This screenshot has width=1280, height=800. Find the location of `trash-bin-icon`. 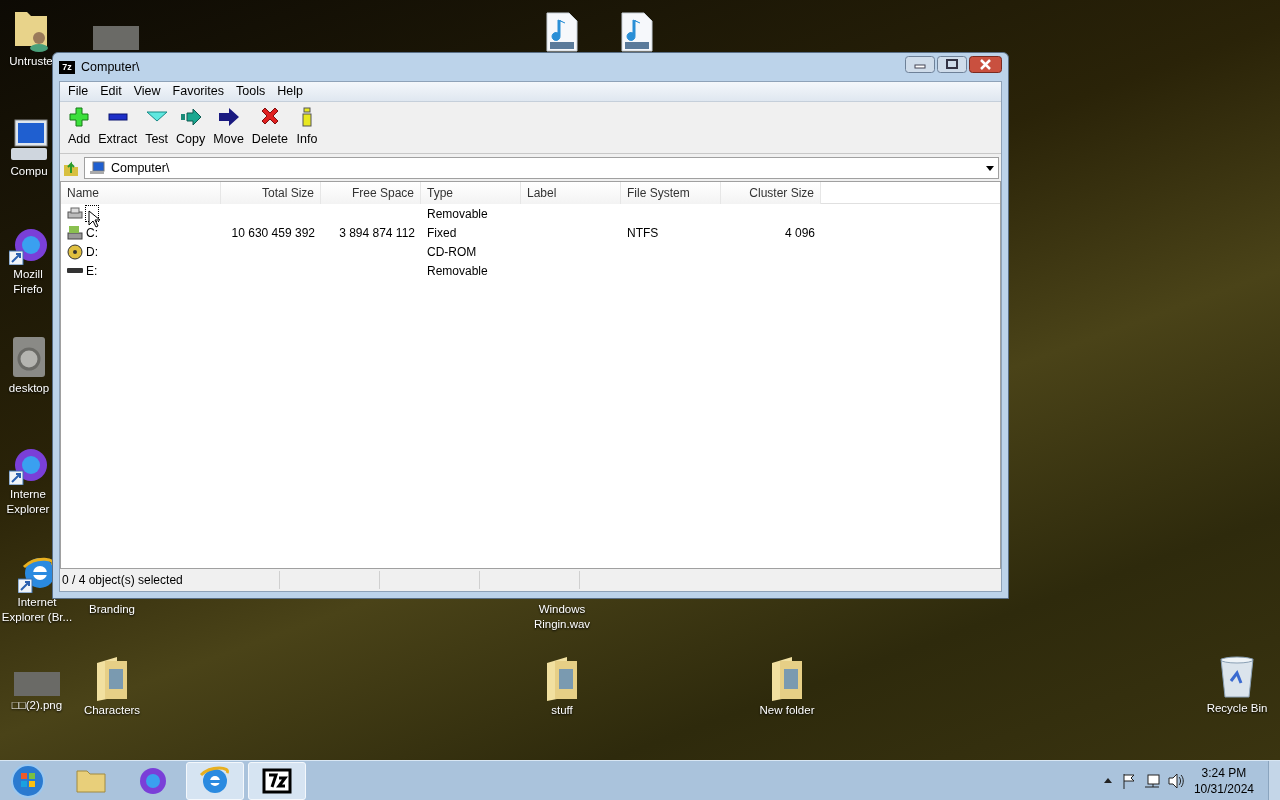

trash-bin-icon is located at coordinates (1237, 677).